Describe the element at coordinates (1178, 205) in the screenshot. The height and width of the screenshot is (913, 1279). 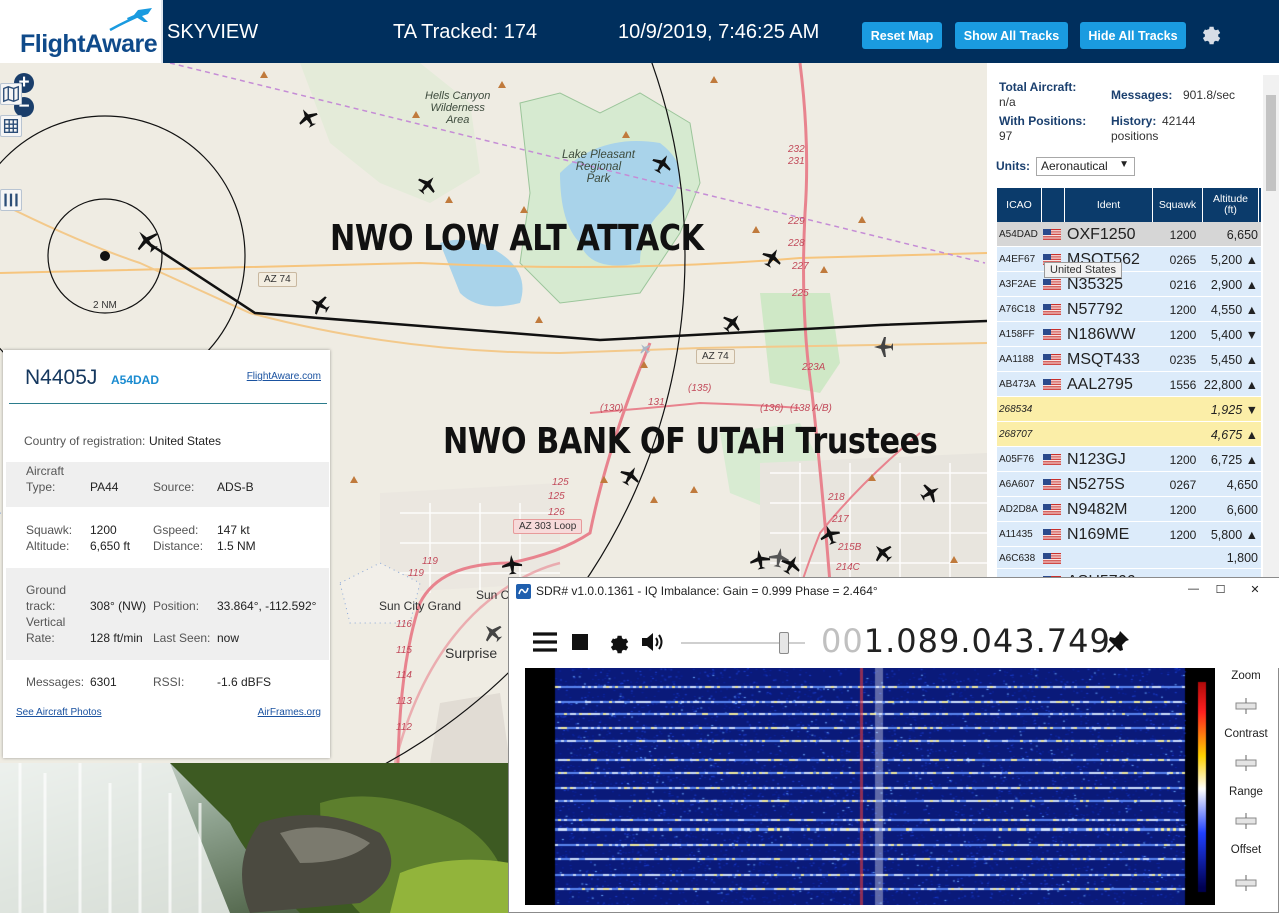
I see `col-squawk: Squawk` at that location.